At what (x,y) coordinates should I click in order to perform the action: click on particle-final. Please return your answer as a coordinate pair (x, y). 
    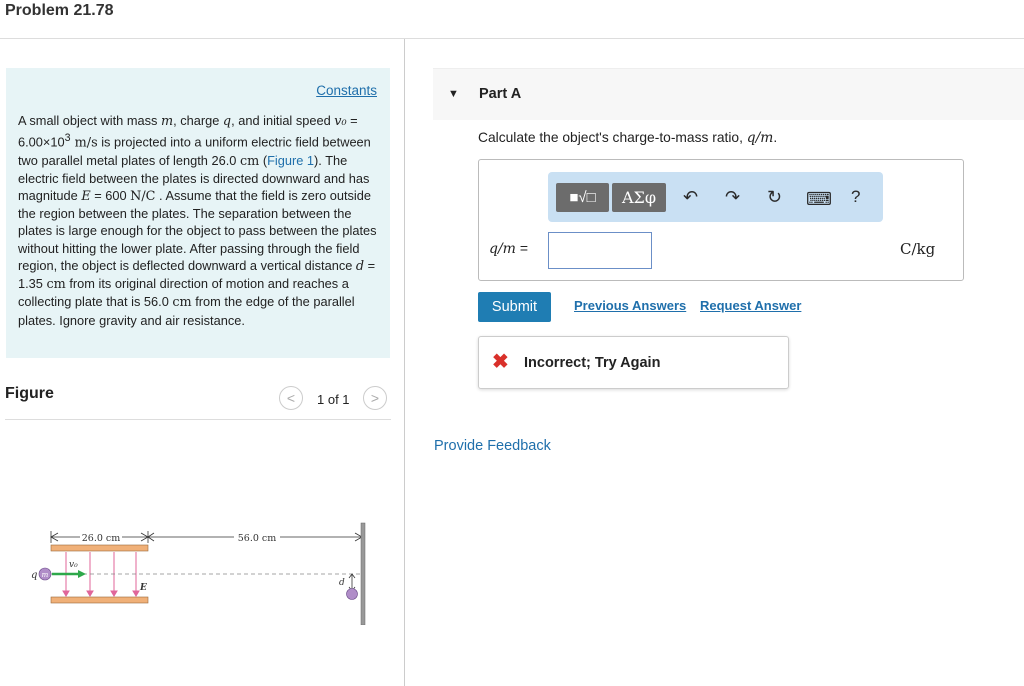
    Looking at the image, I should click on (352, 594).